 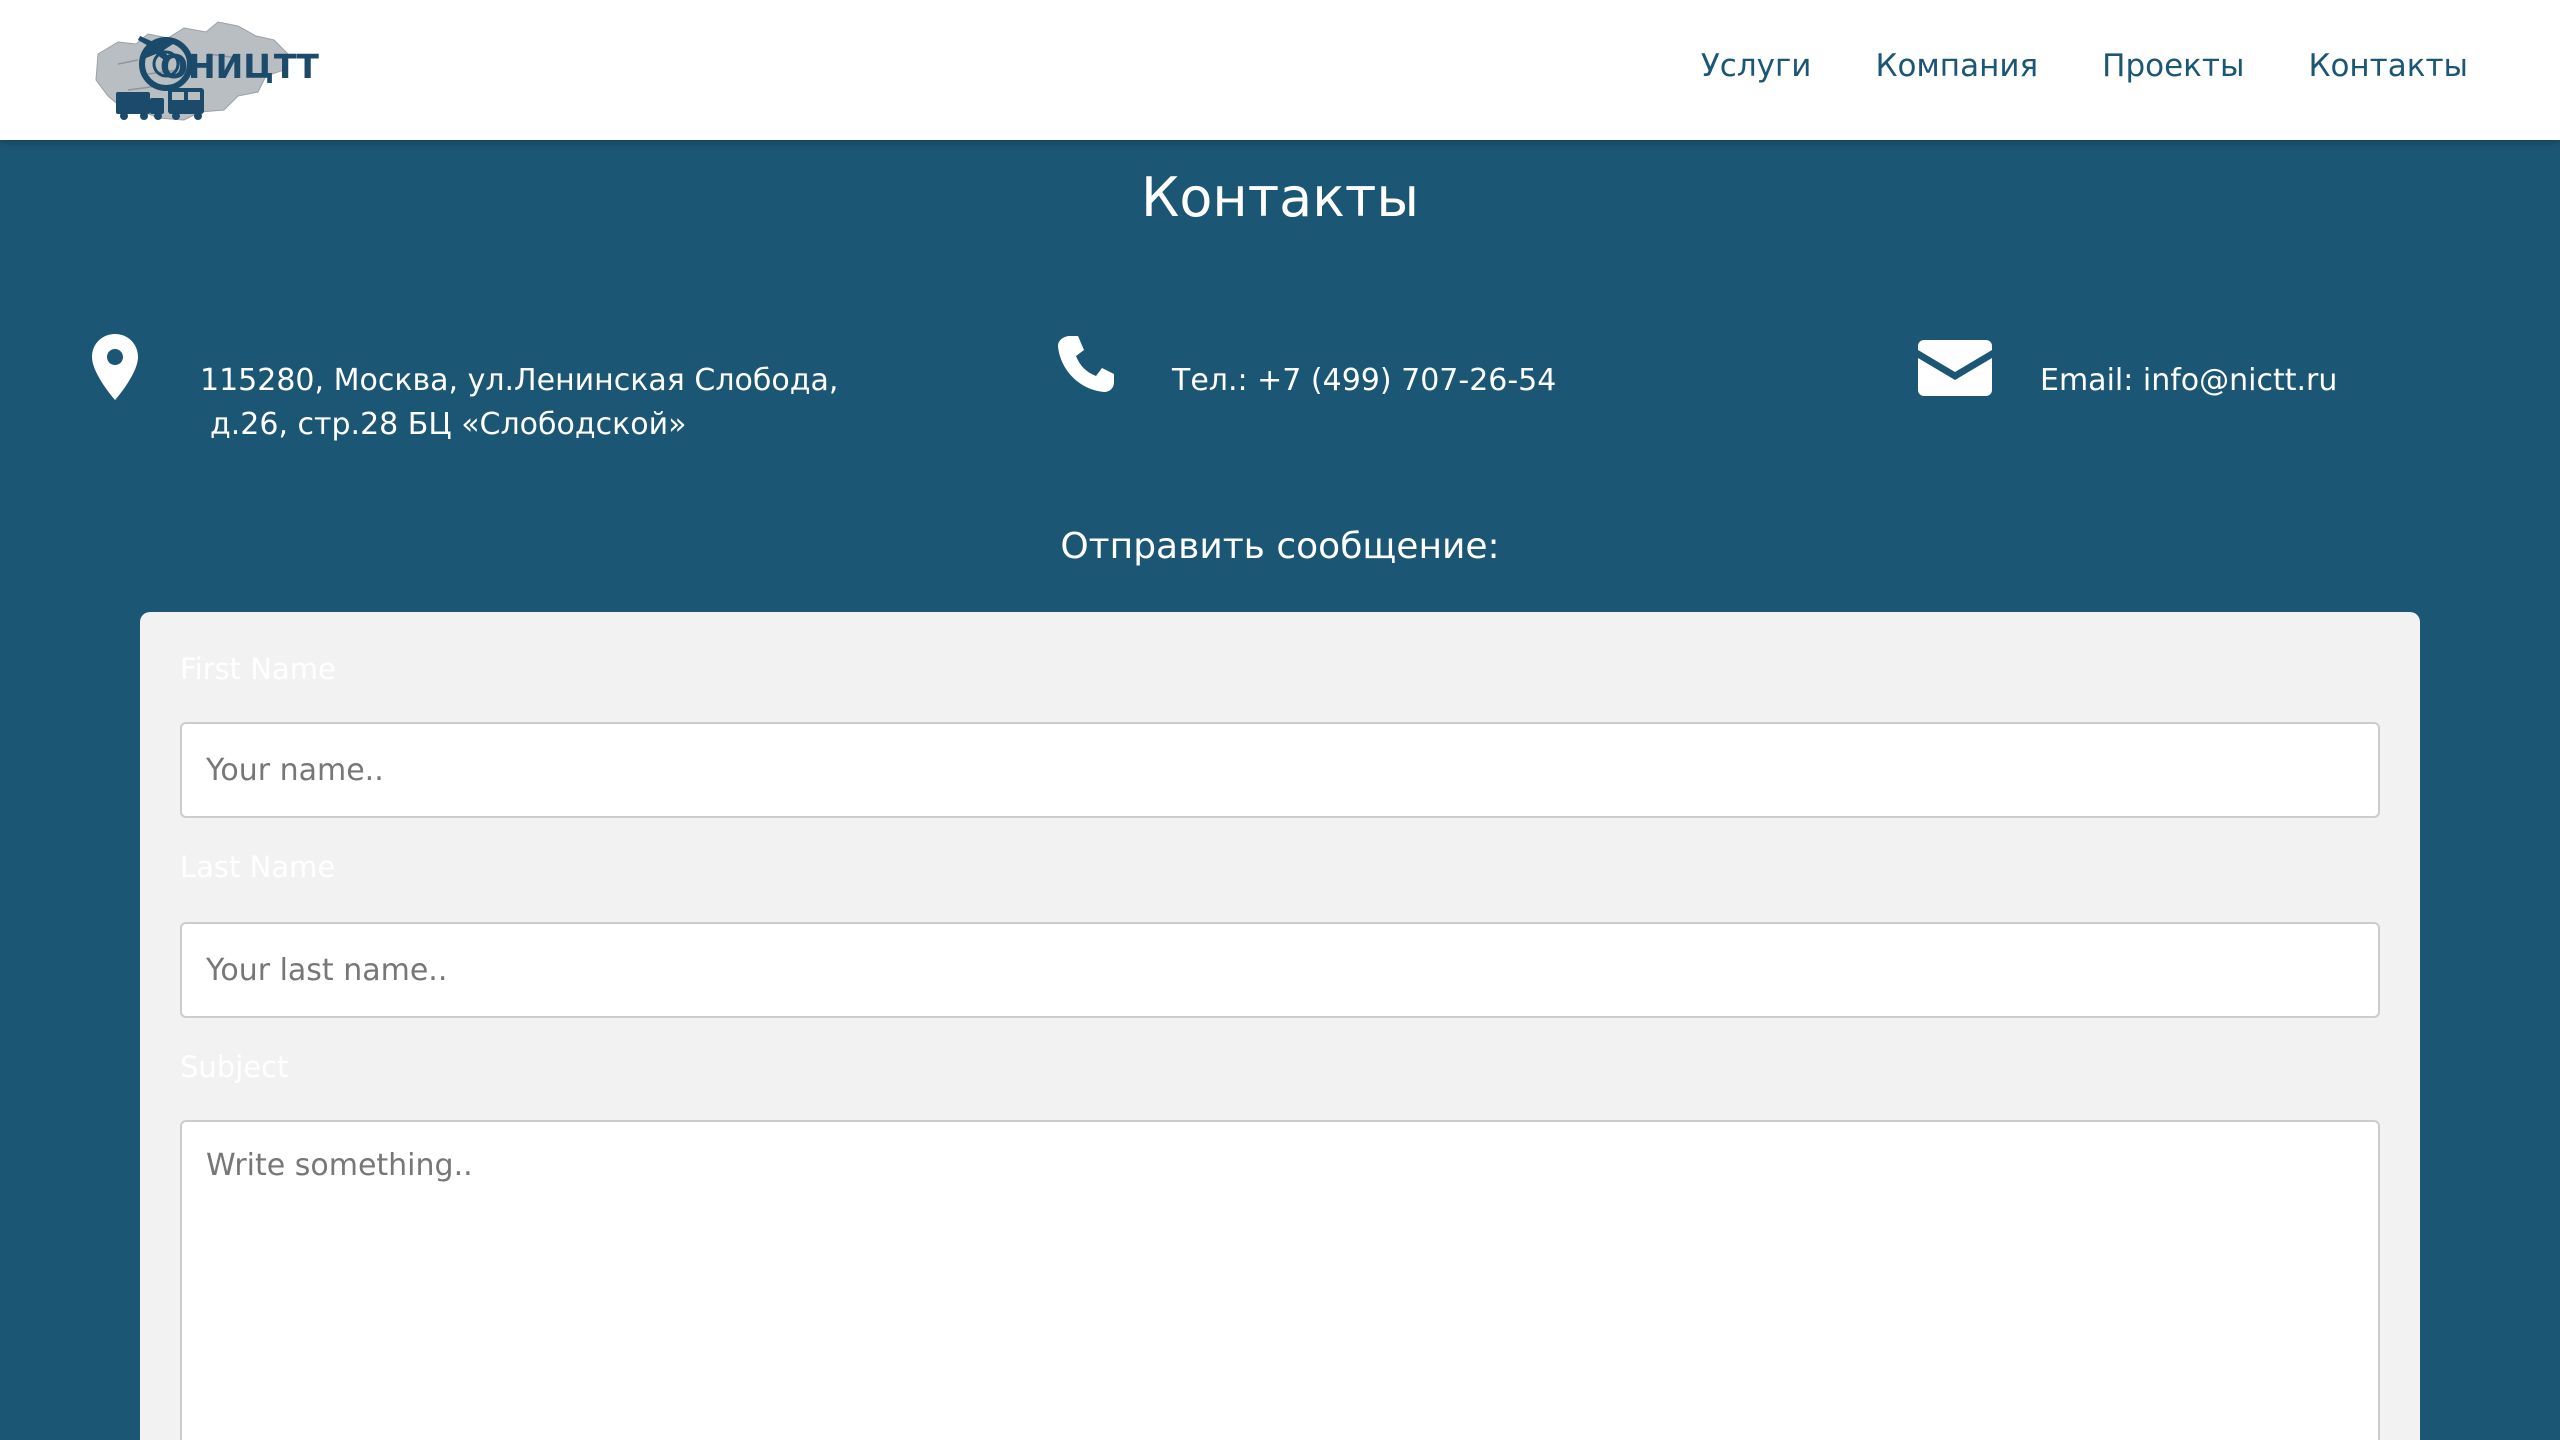 What do you see at coordinates (2173, 66) in the screenshot?
I see `nav-link-projects: Проекты` at bounding box center [2173, 66].